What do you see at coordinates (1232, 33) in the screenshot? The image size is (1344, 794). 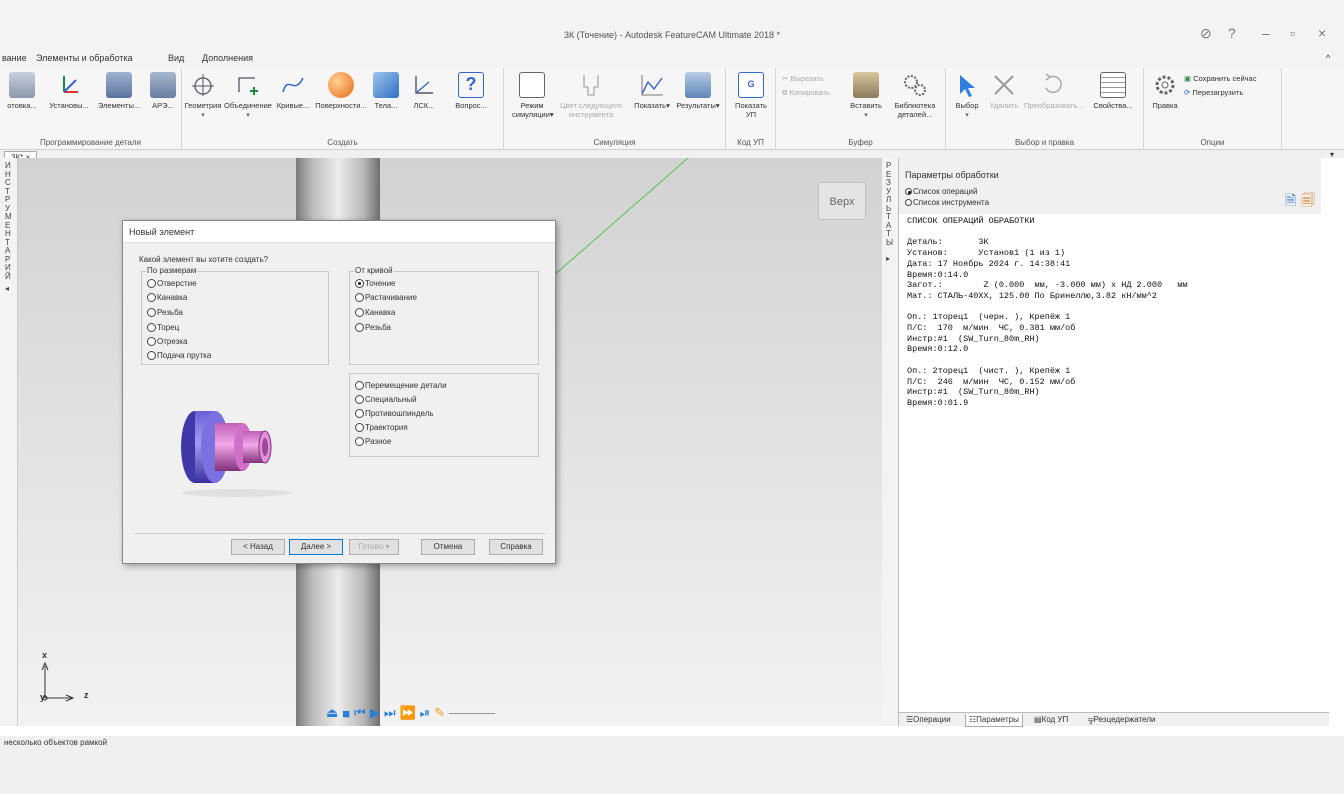 I see `help-icon: ?` at bounding box center [1232, 33].